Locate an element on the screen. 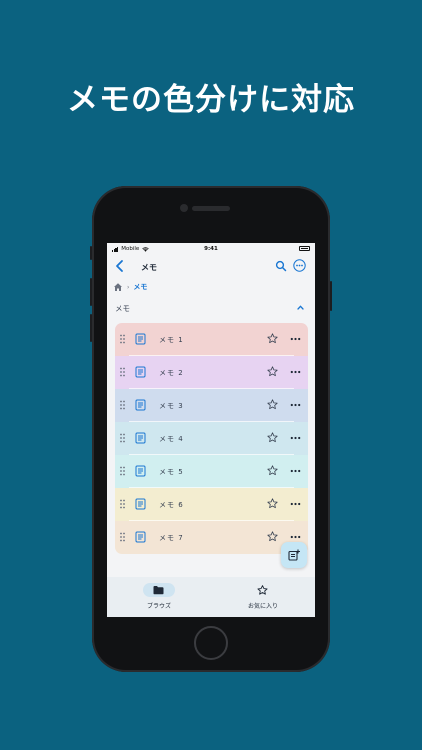  star-icon is located at coordinates (262, 590).